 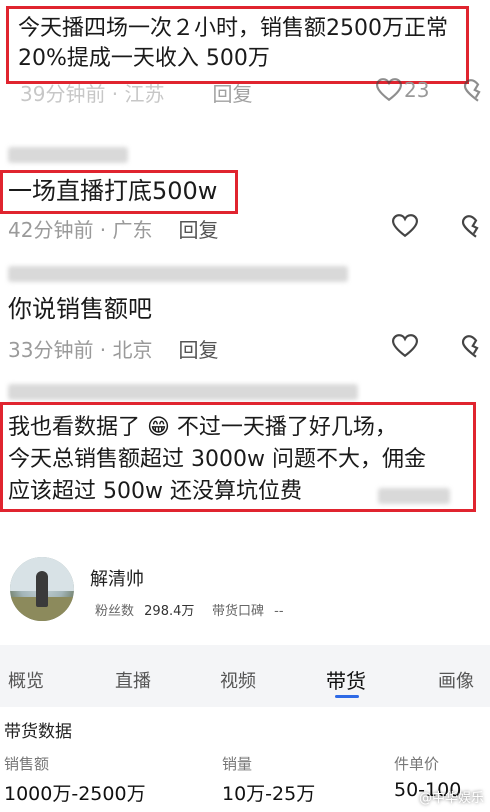 What do you see at coordinates (38, 732) in the screenshot?
I see `section-title: 带货数据` at bounding box center [38, 732].